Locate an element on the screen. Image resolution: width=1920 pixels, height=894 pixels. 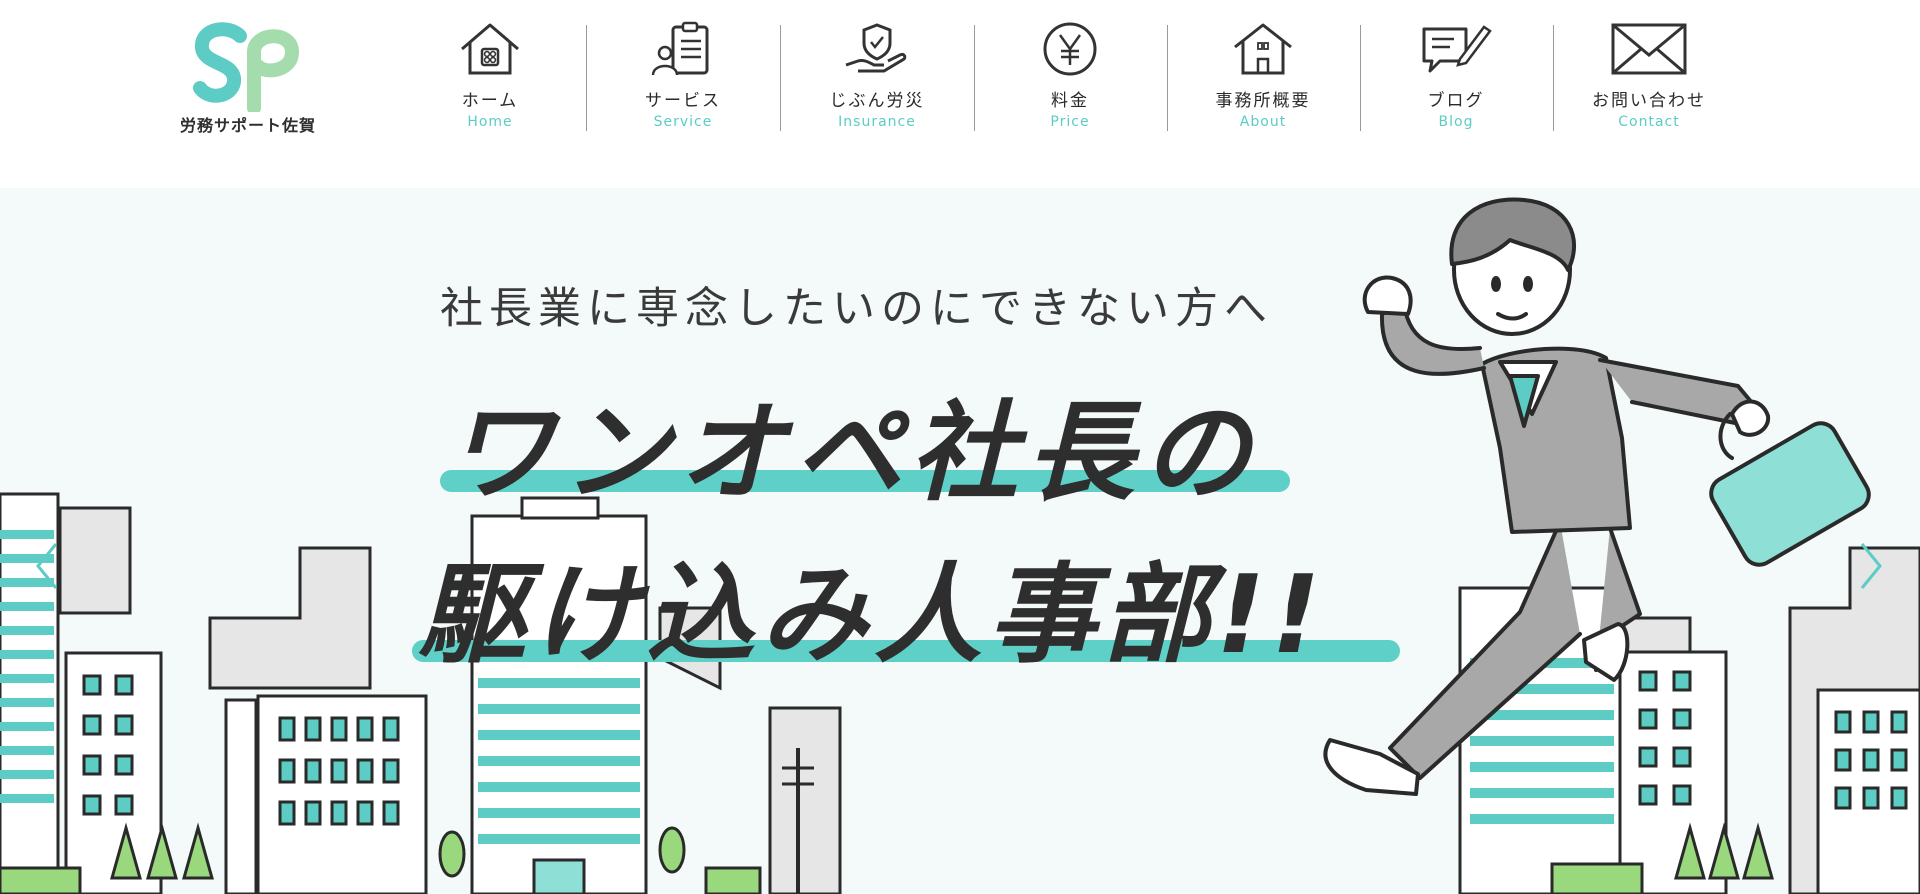
nav-label-ja: じぶん労災 is located at coordinates (877, 101).